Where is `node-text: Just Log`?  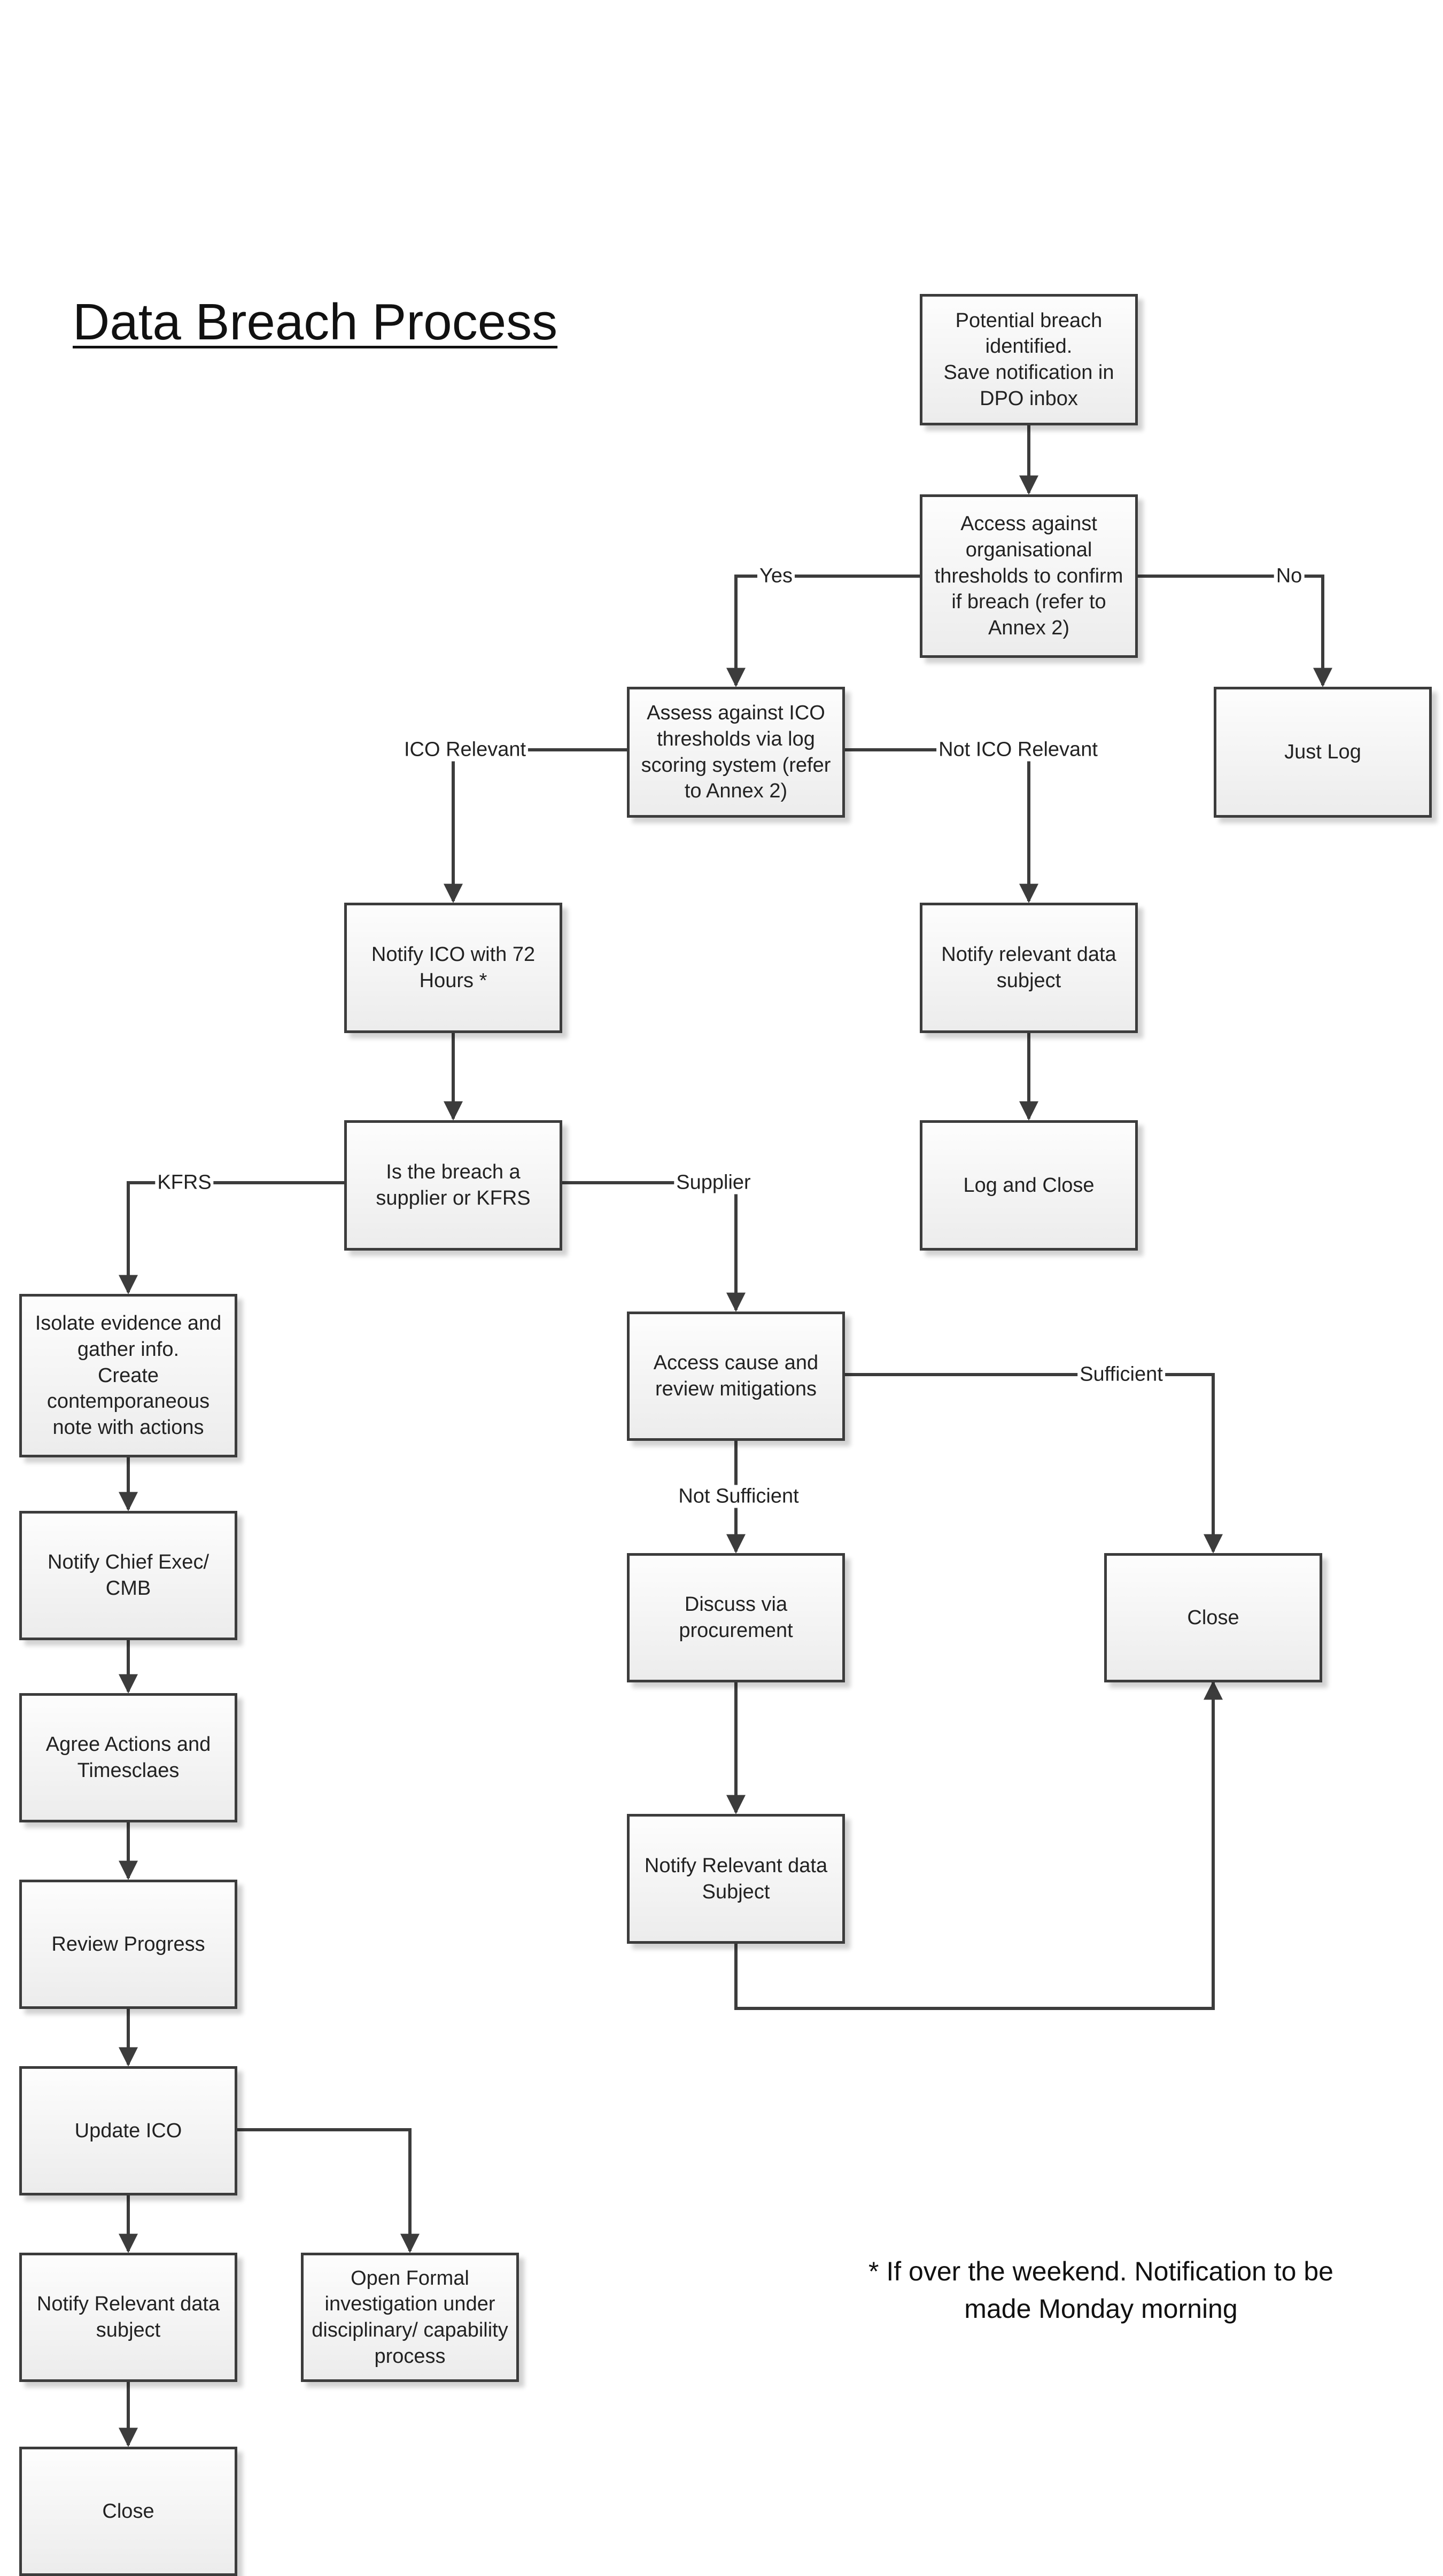 node-text: Just Log is located at coordinates (1323, 753).